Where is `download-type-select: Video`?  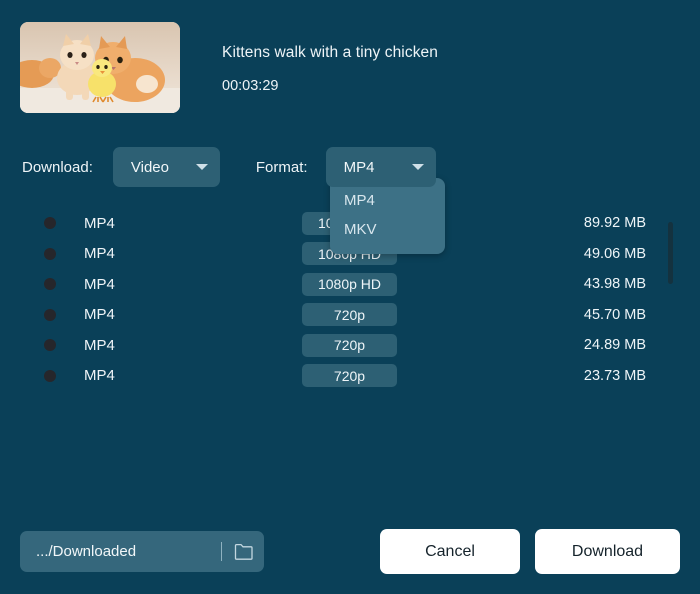 download-type-select: Video is located at coordinates (166, 167).